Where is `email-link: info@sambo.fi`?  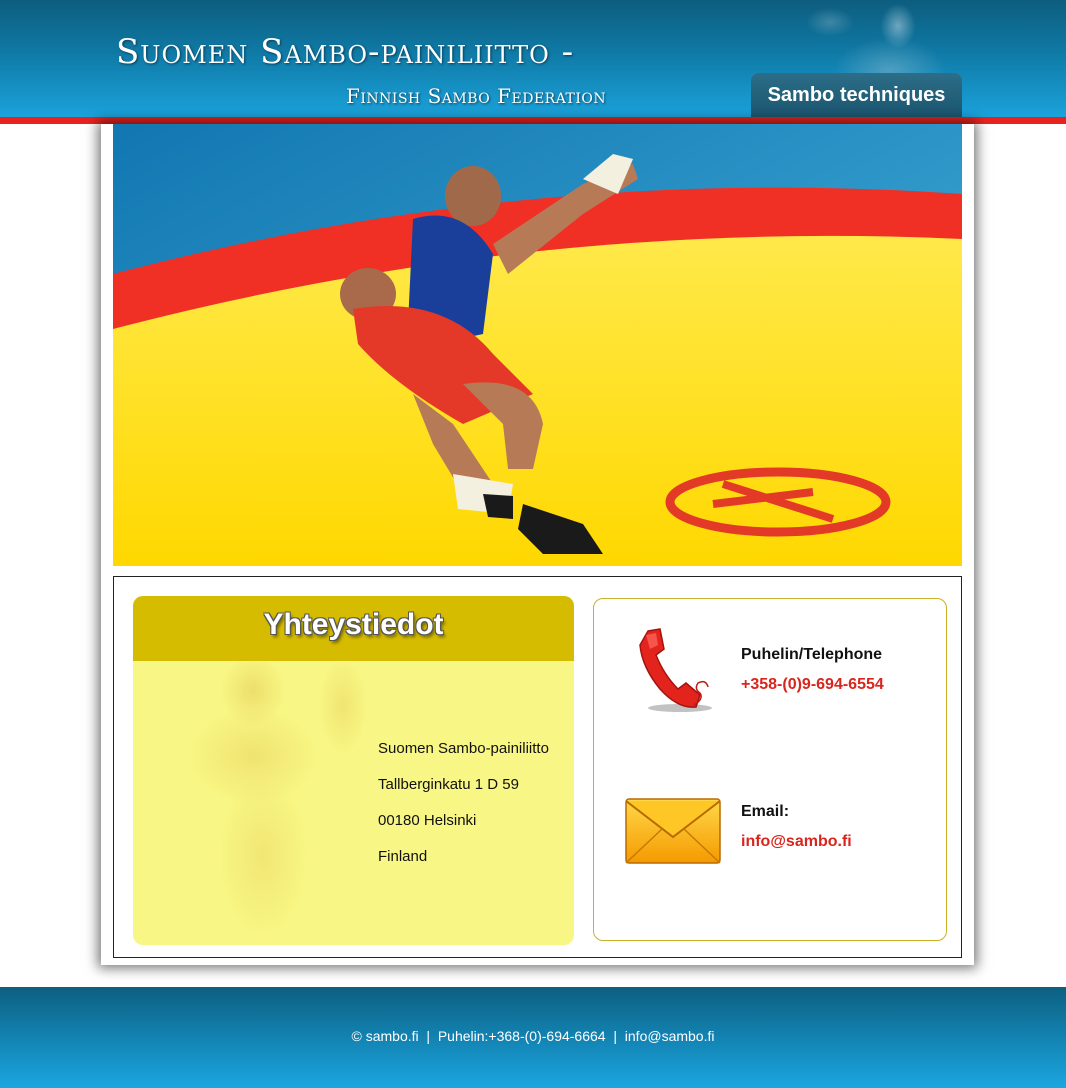
email-link: info@sambo.fi is located at coordinates (796, 842).